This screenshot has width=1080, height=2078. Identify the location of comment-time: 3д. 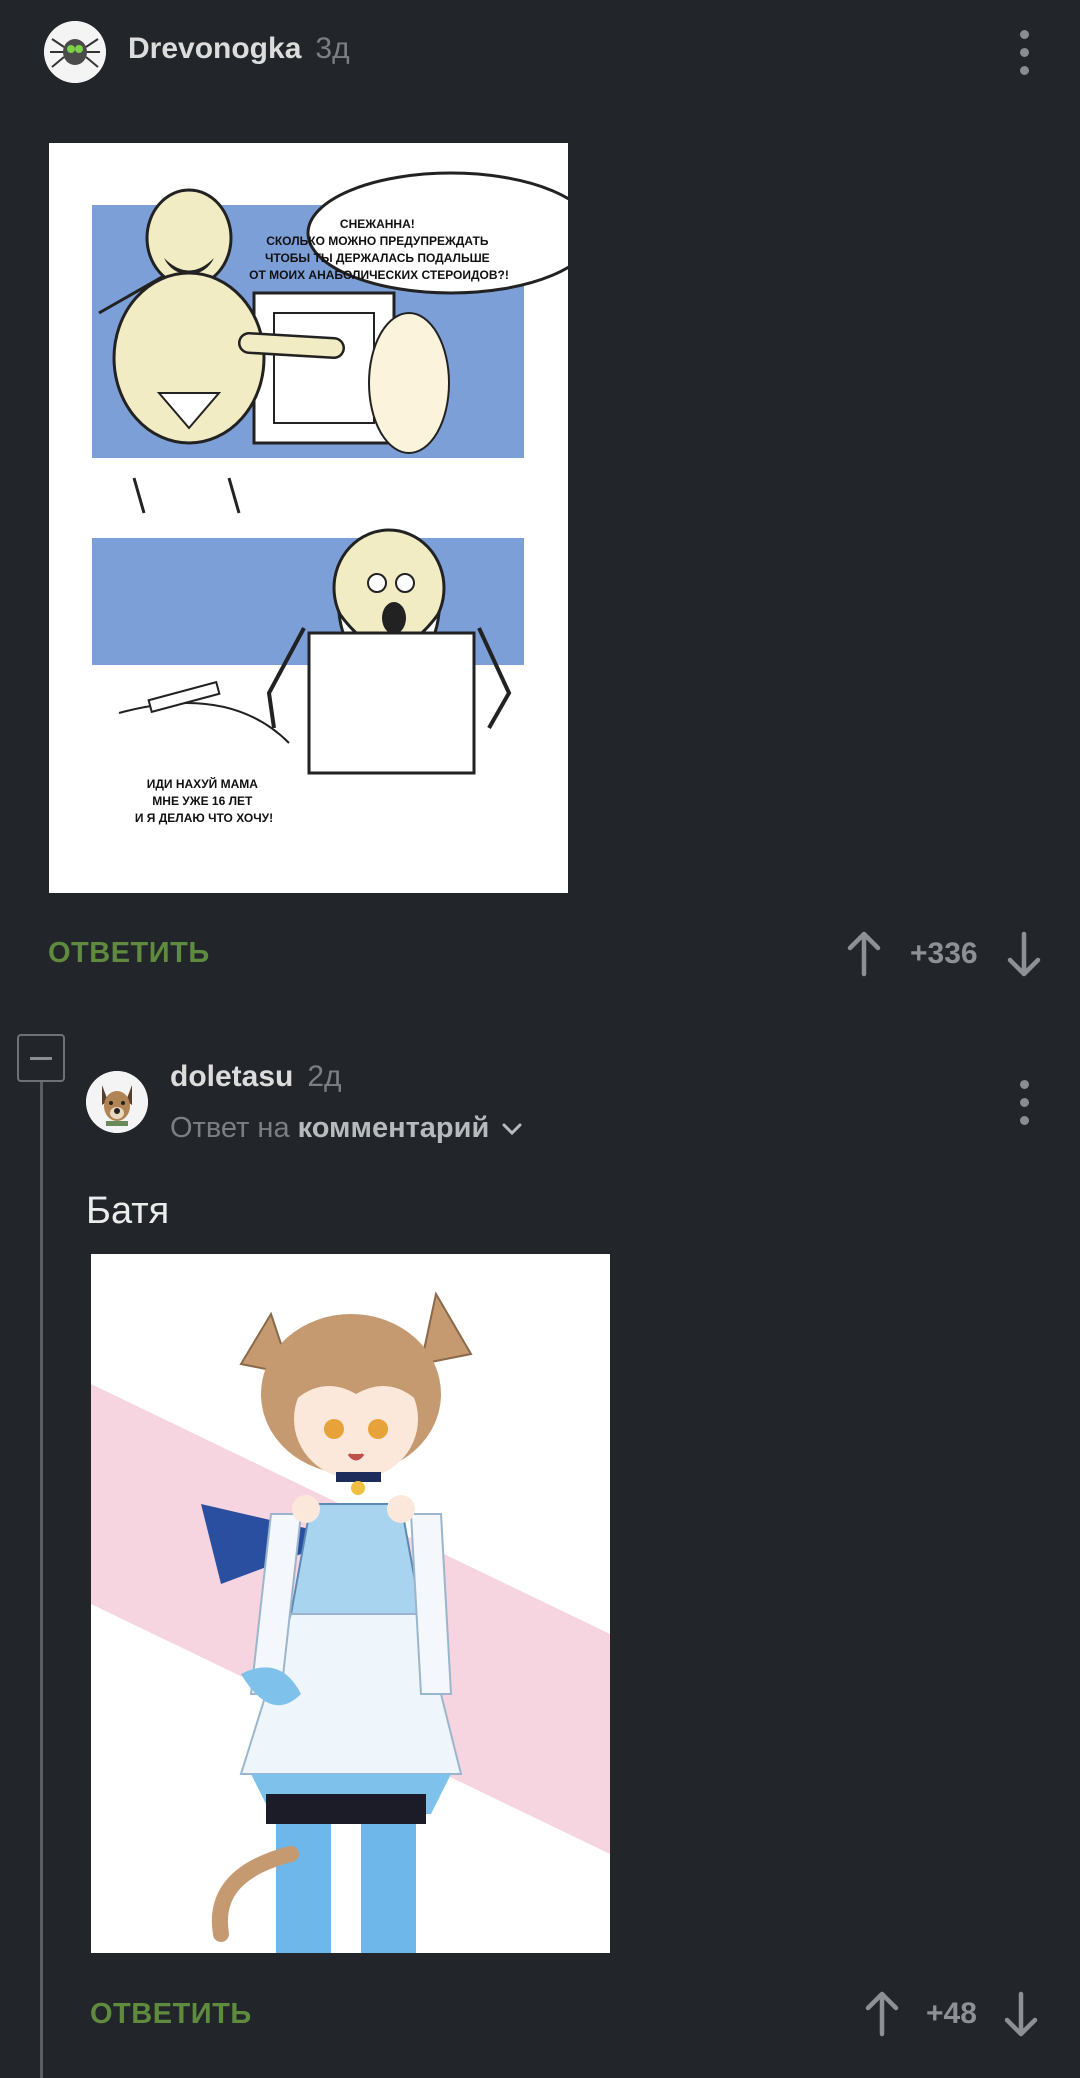
(332, 48).